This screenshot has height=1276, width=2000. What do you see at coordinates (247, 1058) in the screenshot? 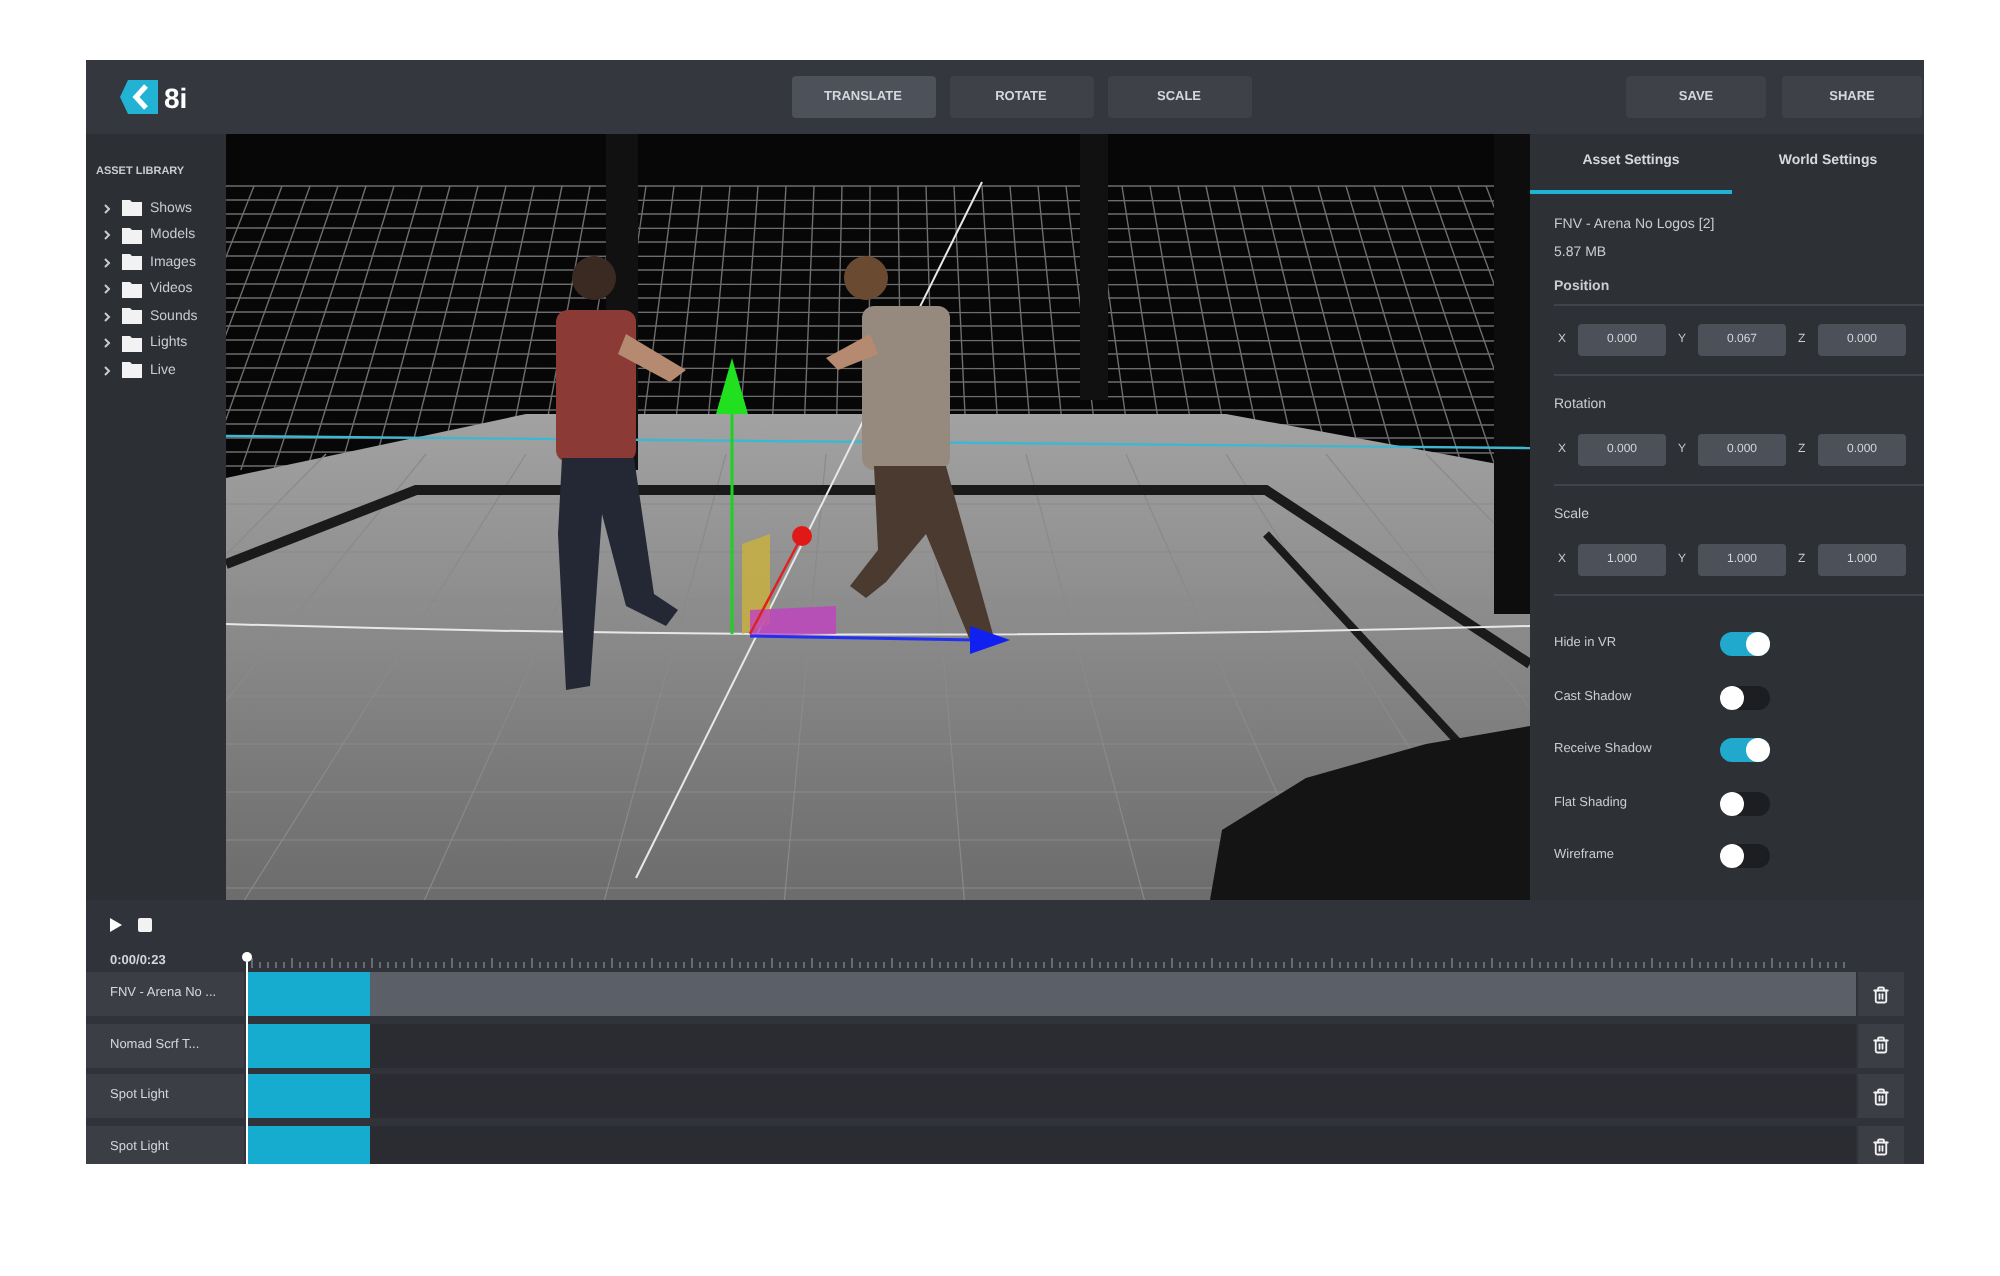
I see `playhead` at bounding box center [247, 1058].